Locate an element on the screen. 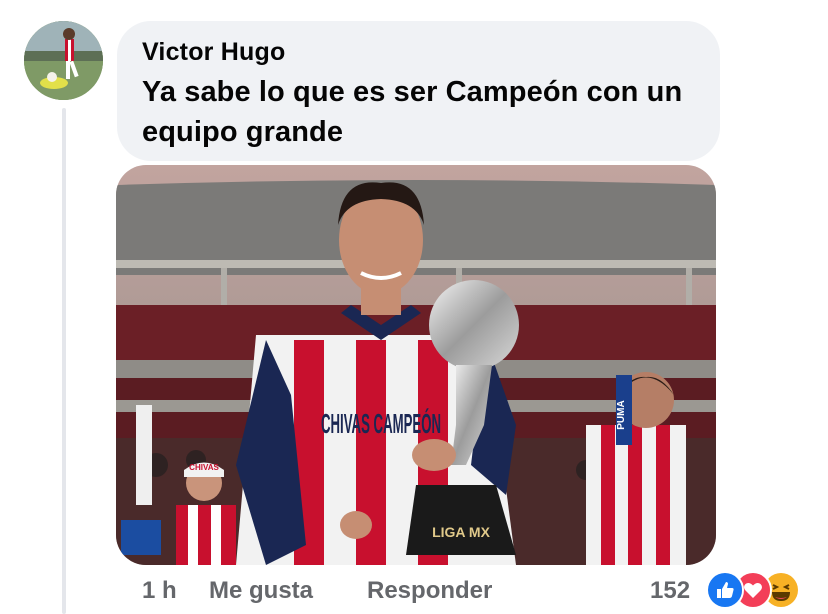  comment-time: 1 h is located at coordinates (159, 591).